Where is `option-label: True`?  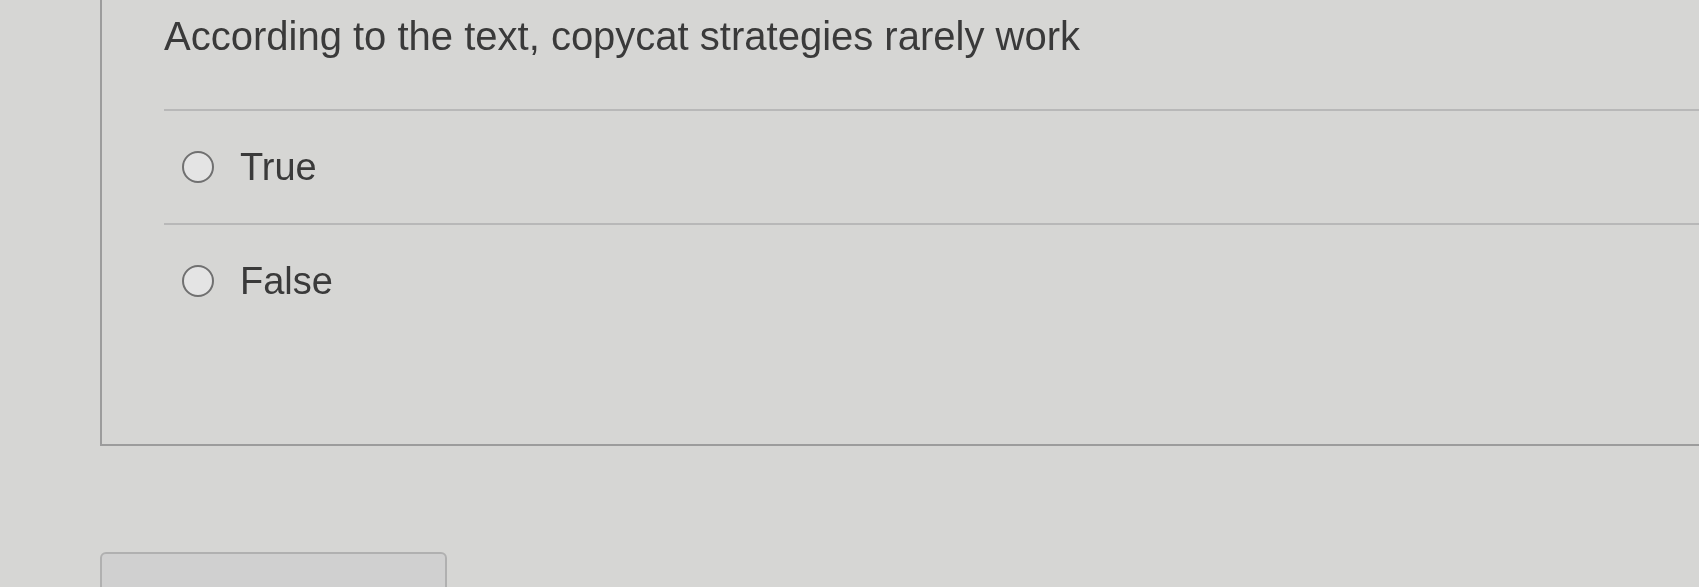
option-label: True is located at coordinates (278, 167).